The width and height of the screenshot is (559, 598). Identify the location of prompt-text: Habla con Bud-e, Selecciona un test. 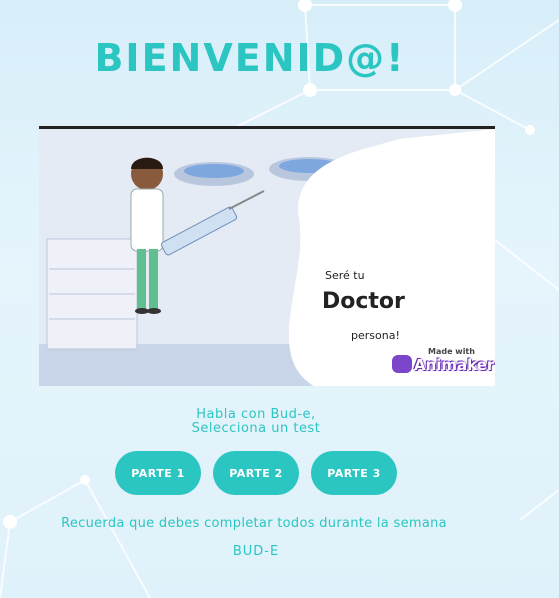
(256, 422).